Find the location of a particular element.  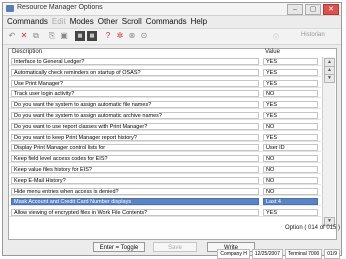

status-terminal: Terminal 7000 is located at coordinates (303, 254).